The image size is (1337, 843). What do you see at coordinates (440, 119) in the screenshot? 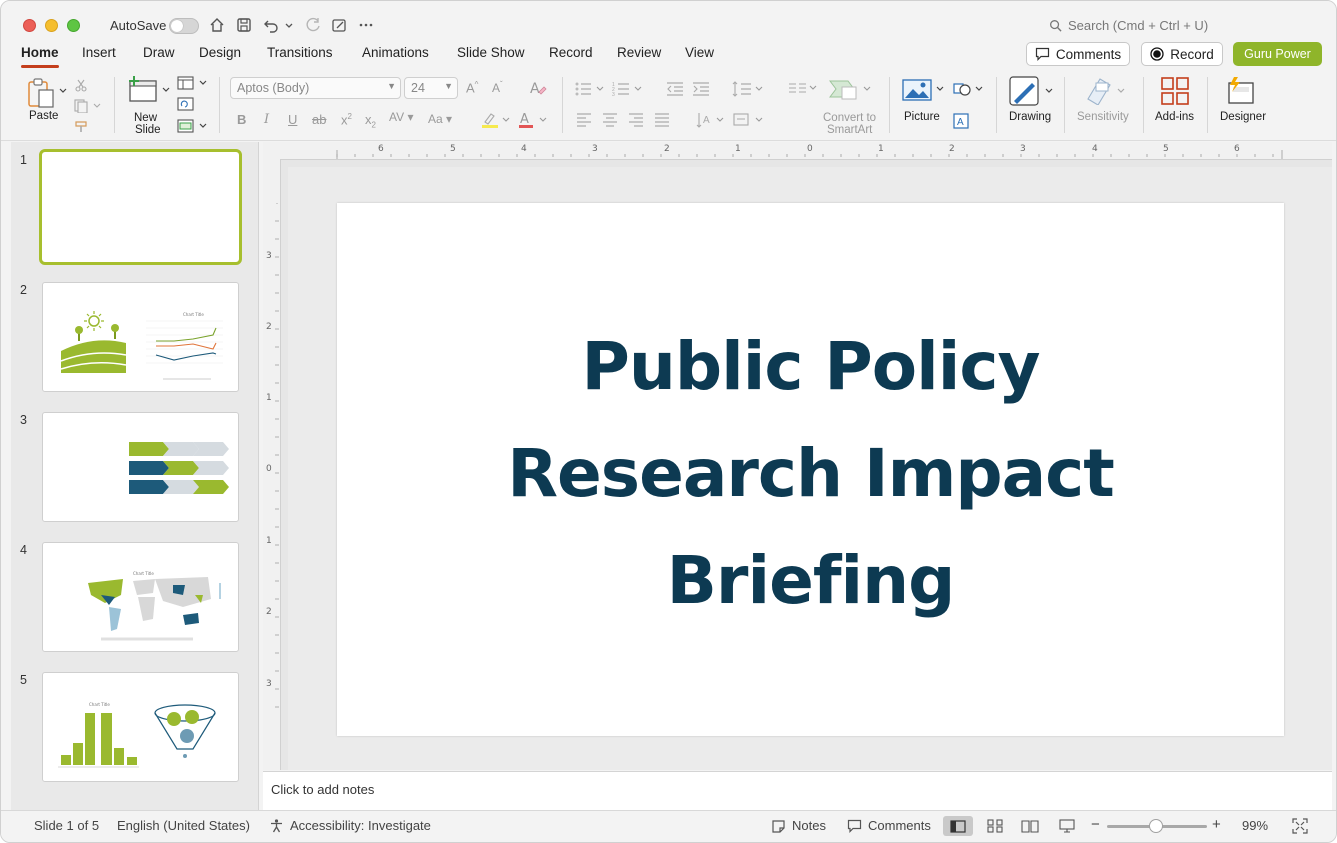
I see `change-case-icon: Aa ▾` at bounding box center [440, 119].